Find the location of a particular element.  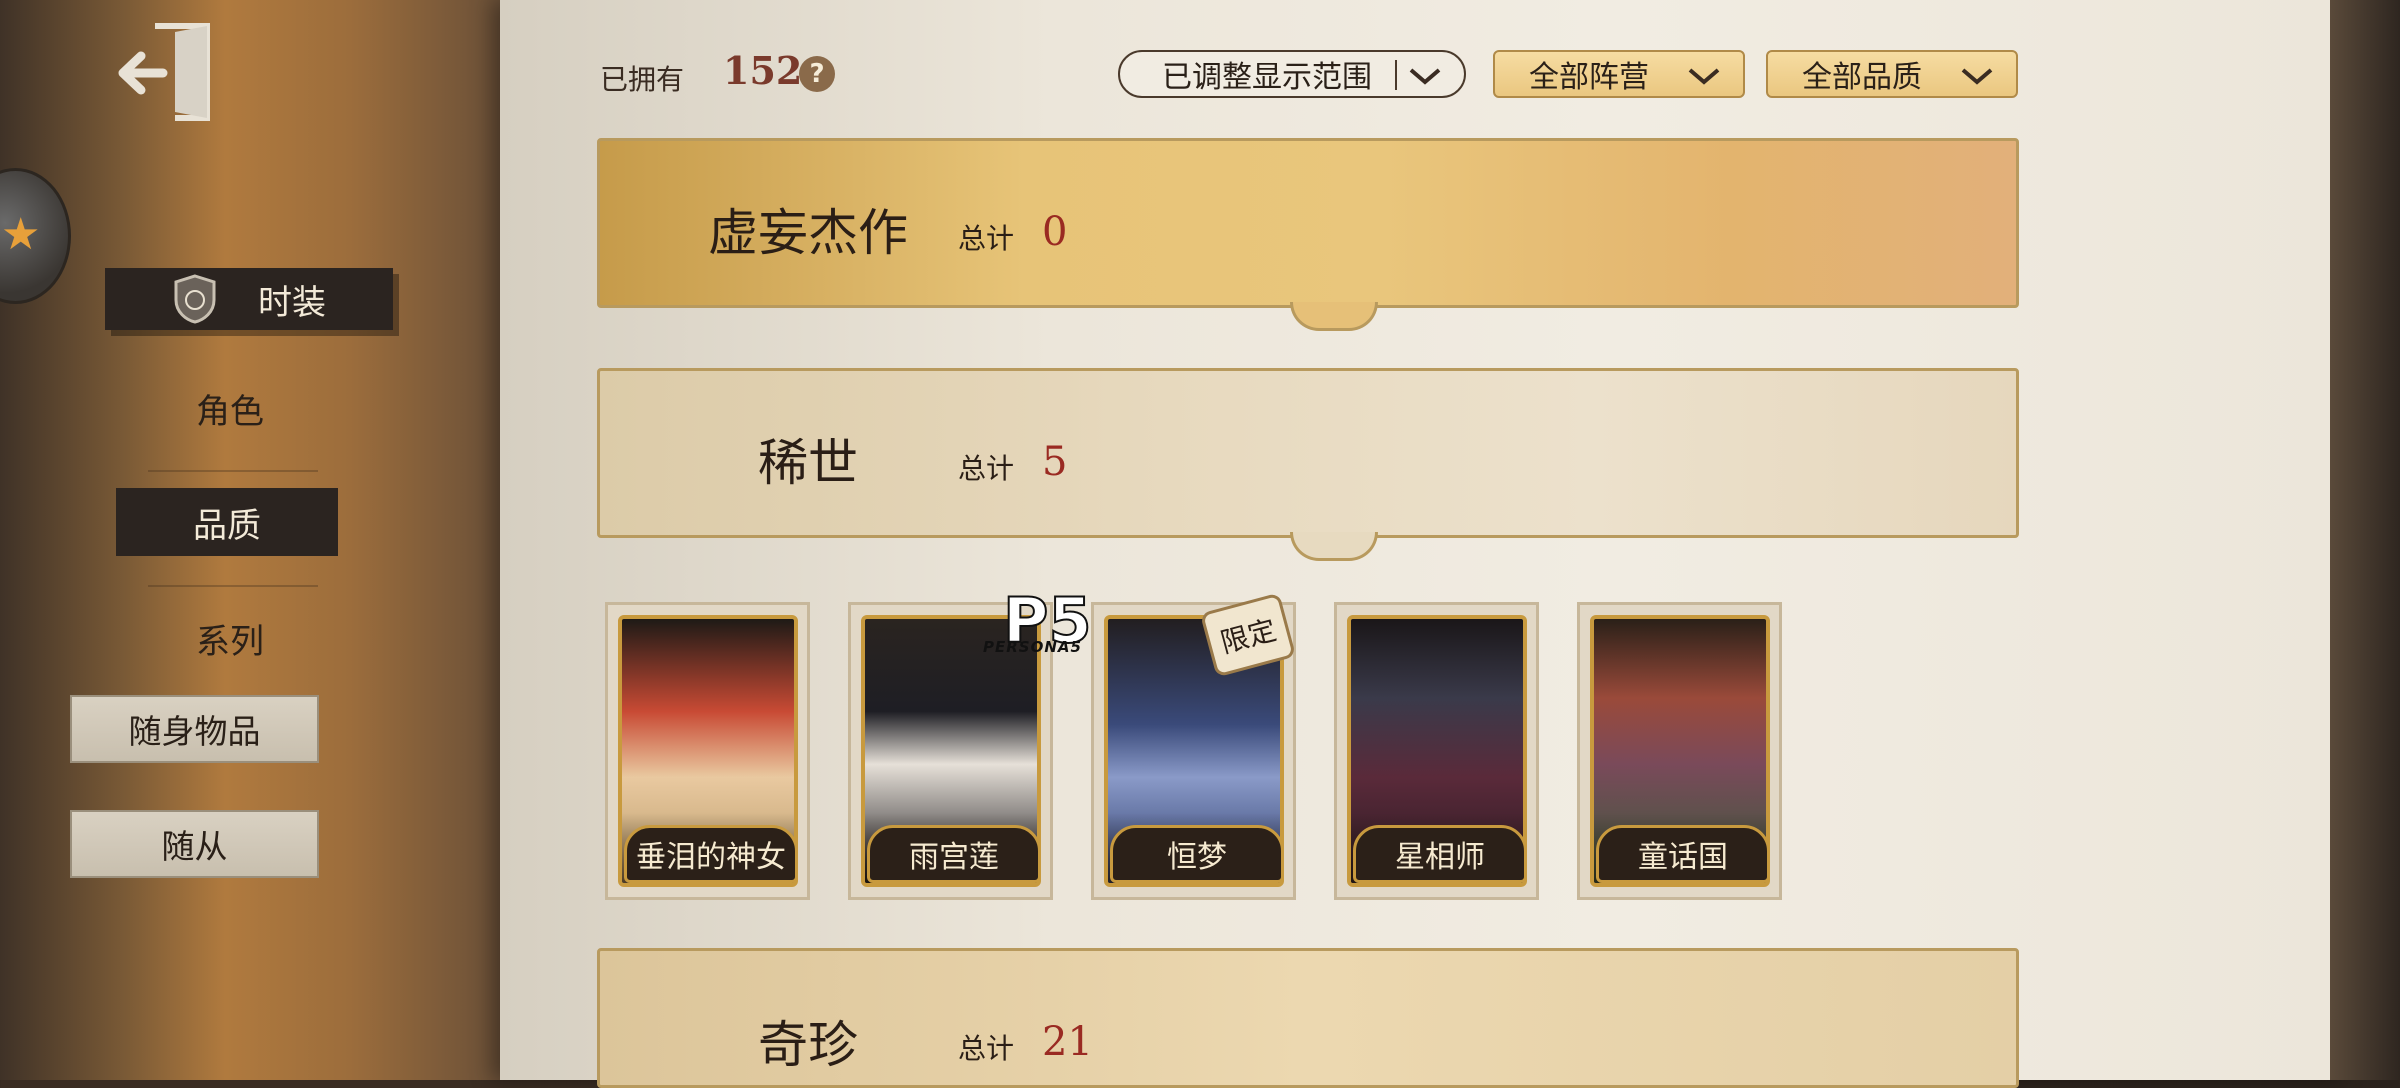

card-name: 垂泪的神女 is located at coordinates (711, 854).